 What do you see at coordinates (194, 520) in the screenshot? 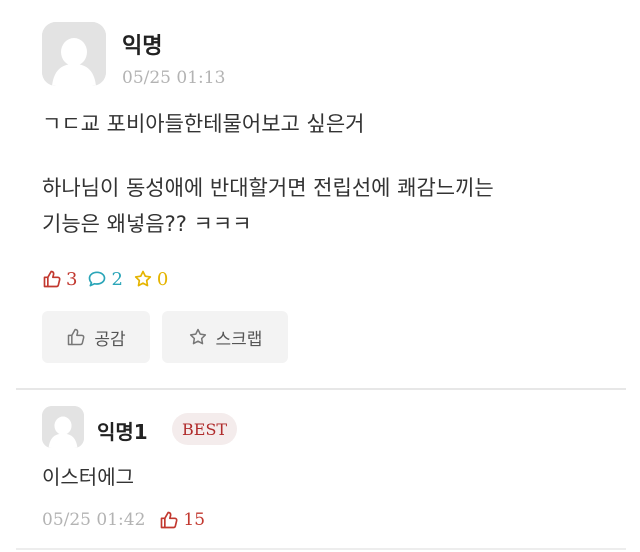
I see `comment-like-count: 15` at bounding box center [194, 520].